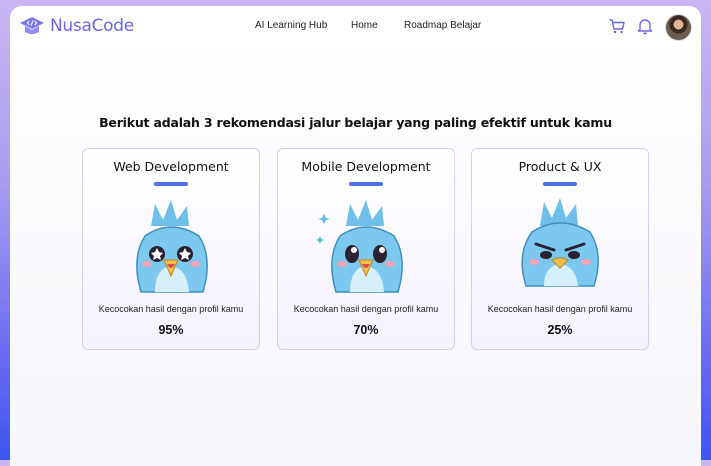 The width and height of the screenshot is (711, 466). Describe the element at coordinates (171, 330) in the screenshot. I see `match-percent: 95%` at that location.